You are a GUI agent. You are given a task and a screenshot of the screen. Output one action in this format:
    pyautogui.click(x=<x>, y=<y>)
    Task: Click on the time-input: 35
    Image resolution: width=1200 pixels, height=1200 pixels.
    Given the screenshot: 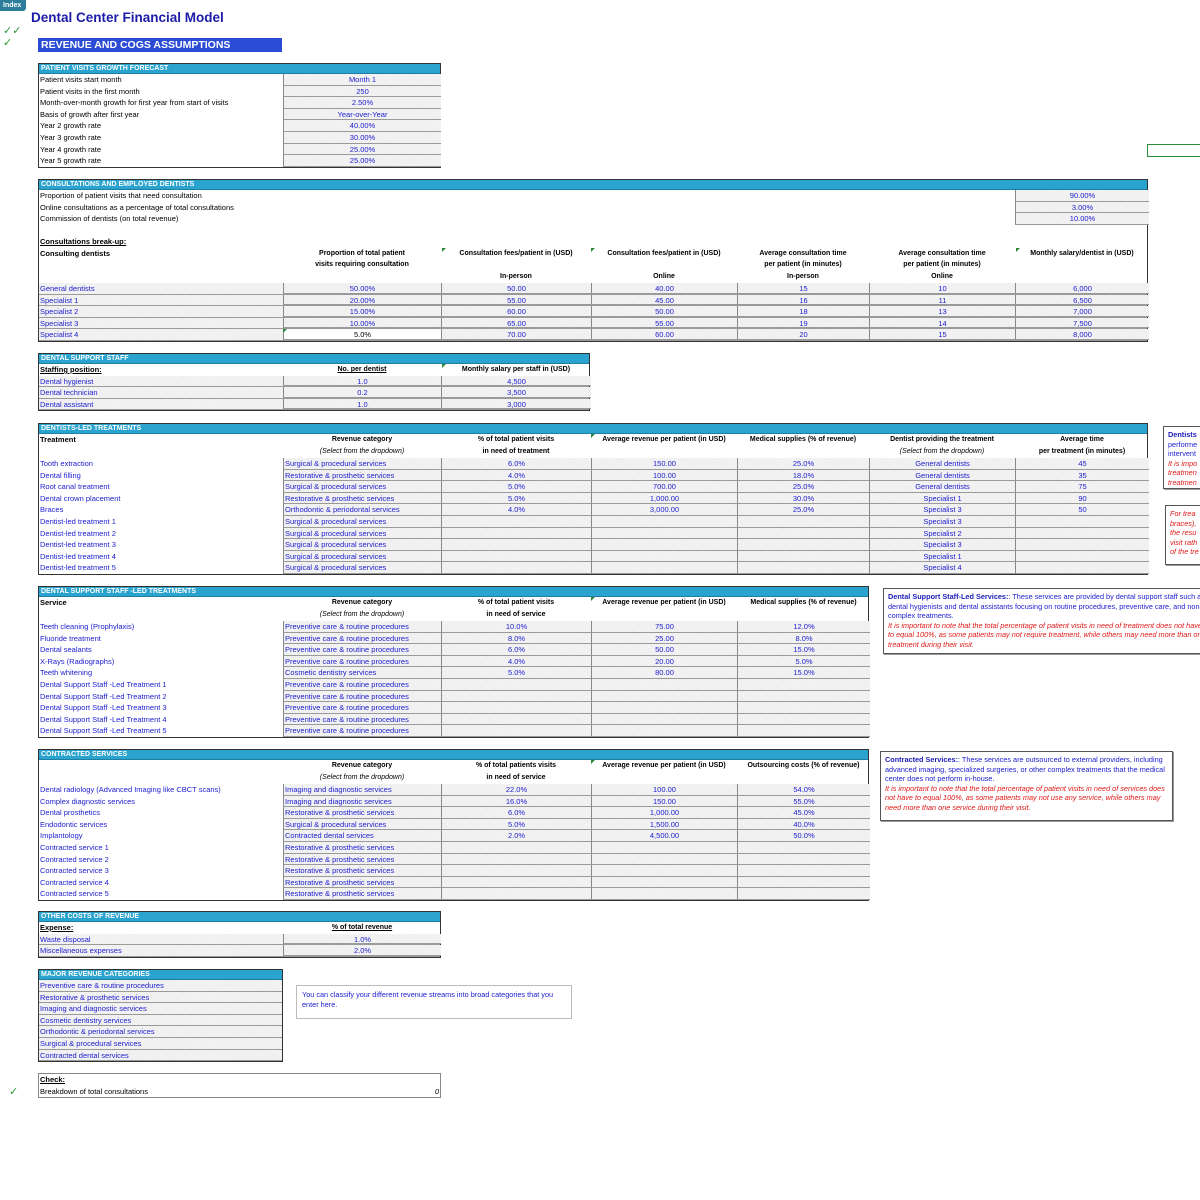 What is the action you would take?
    pyautogui.click(x=1082, y=475)
    